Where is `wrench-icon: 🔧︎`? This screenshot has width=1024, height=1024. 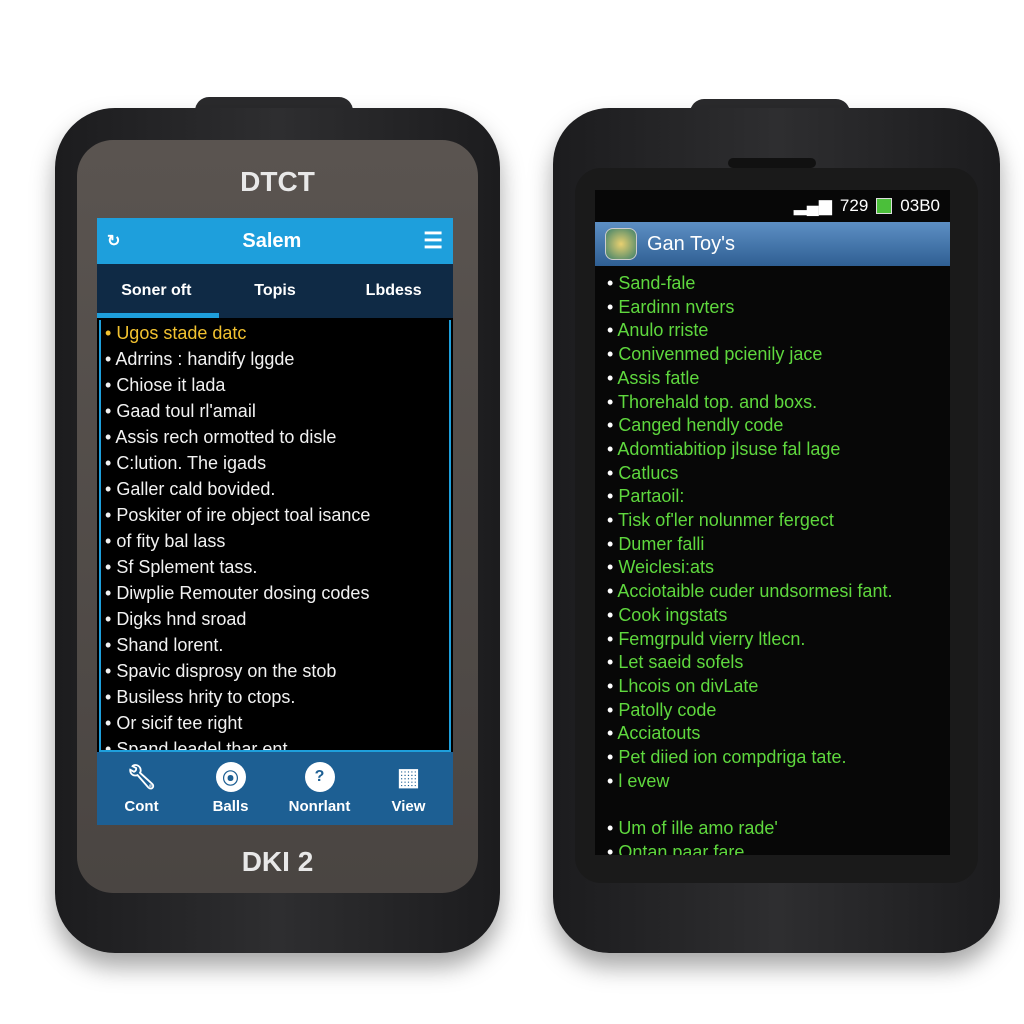 wrench-icon: 🔧︎ is located at coordinates (141, 777).